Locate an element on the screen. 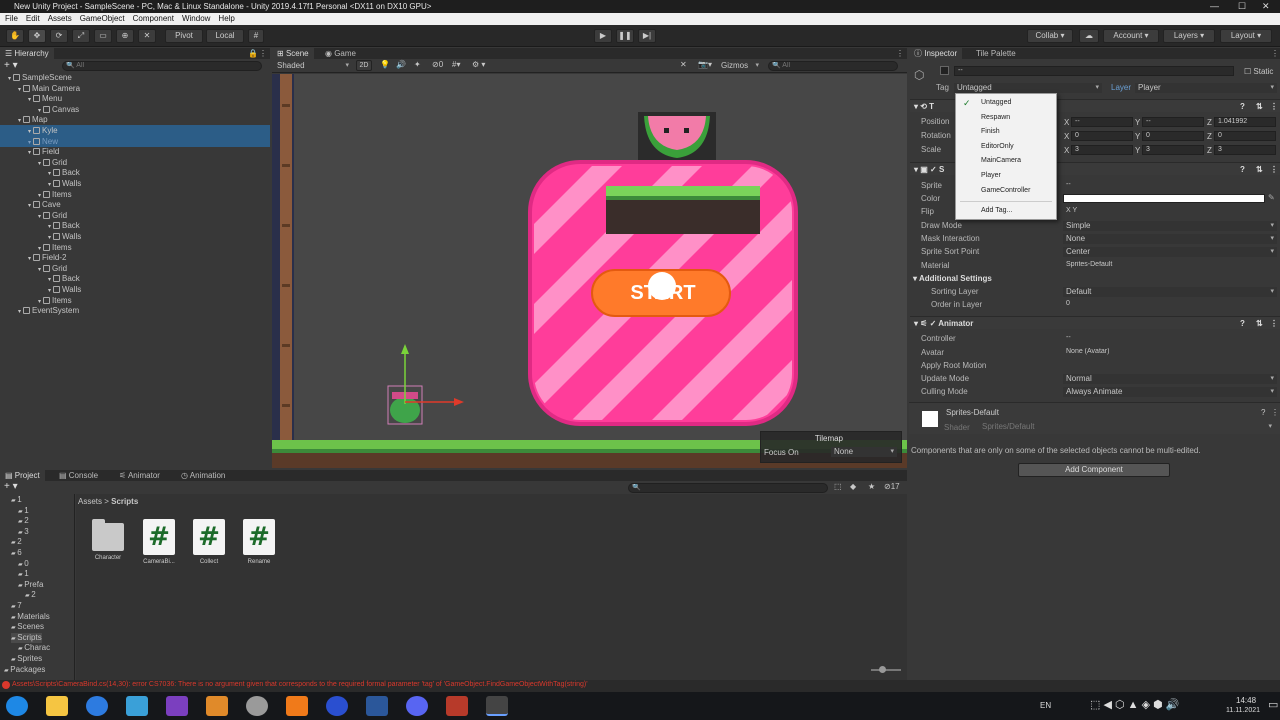 The width and height of the screenshot is (1280, 720). breadcrumb-scripts: Scripts is located at coordinates (124, 501).